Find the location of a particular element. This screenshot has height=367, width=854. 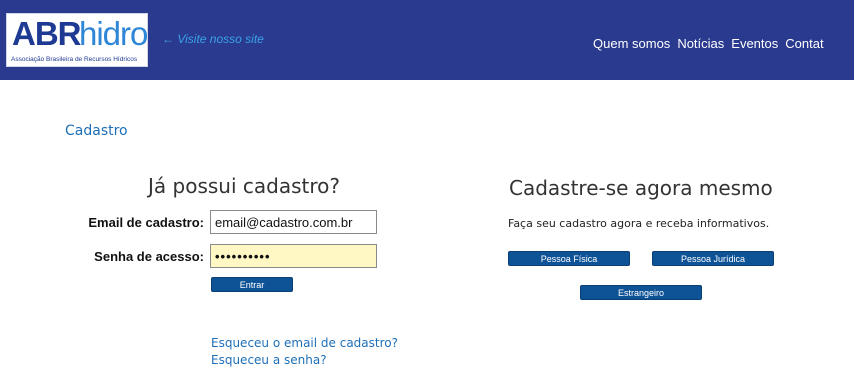

entrar-button: Entrar is located at coordinates (252, 284).